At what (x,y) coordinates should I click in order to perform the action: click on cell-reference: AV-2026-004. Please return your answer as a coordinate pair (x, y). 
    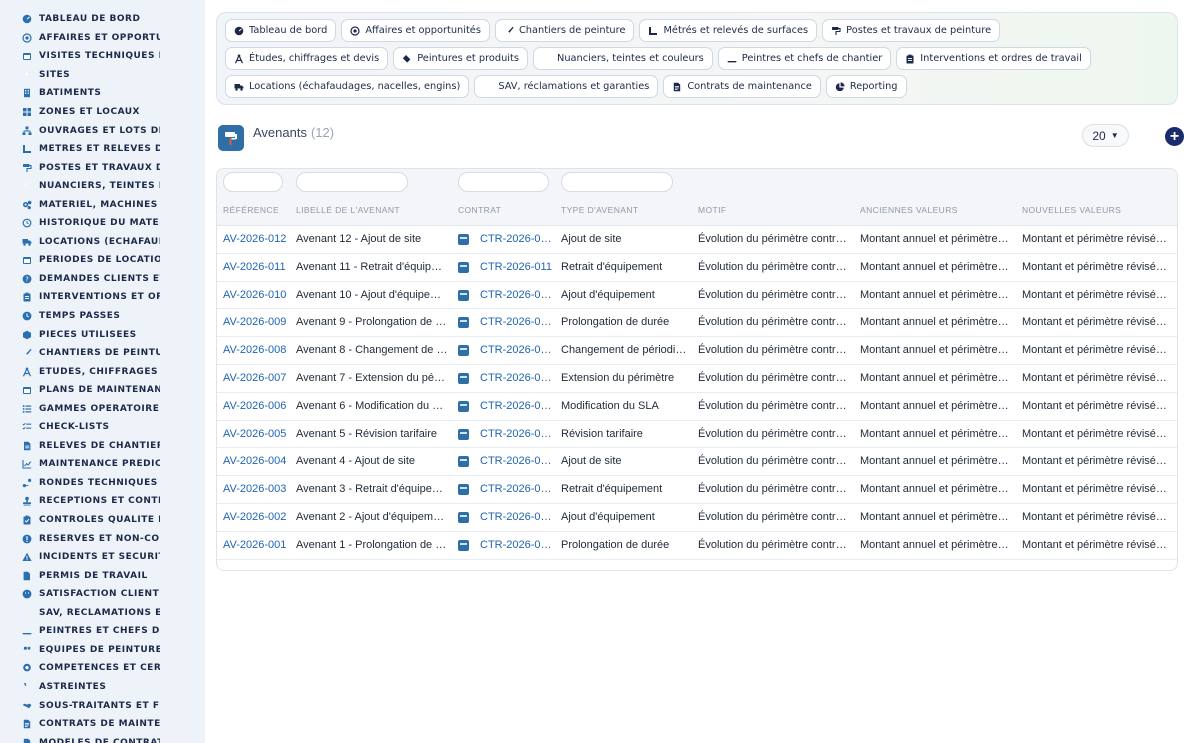
    Looking at the image, I should click on (257, 462).